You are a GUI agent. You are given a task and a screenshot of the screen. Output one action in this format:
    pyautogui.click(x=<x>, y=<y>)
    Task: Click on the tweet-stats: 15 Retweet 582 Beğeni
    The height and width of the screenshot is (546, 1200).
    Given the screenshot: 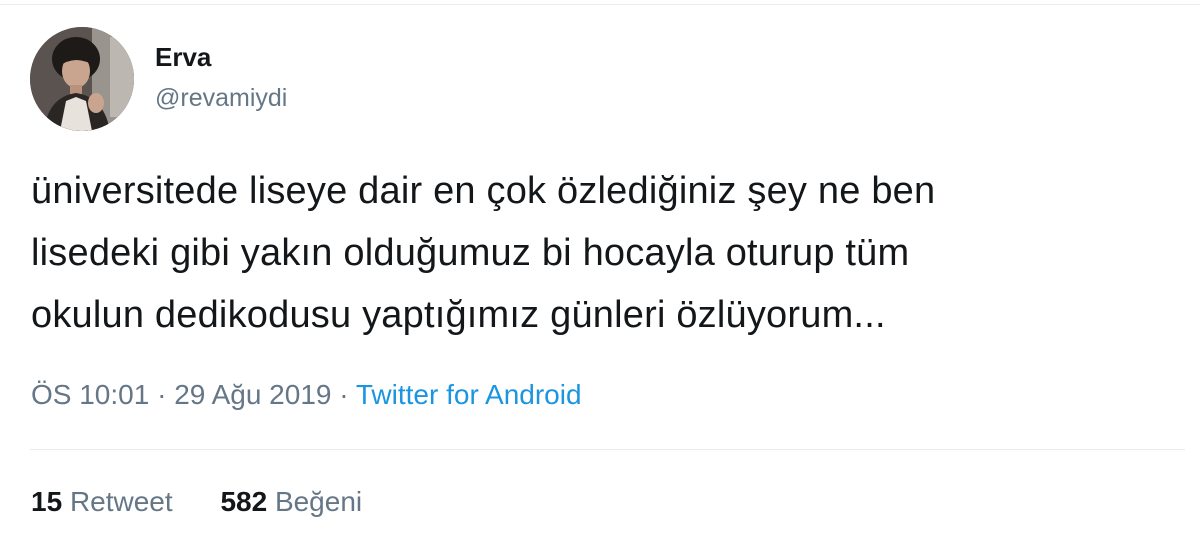 What is the action you would take?
    pyautogui.click(x=216, y=502)
    